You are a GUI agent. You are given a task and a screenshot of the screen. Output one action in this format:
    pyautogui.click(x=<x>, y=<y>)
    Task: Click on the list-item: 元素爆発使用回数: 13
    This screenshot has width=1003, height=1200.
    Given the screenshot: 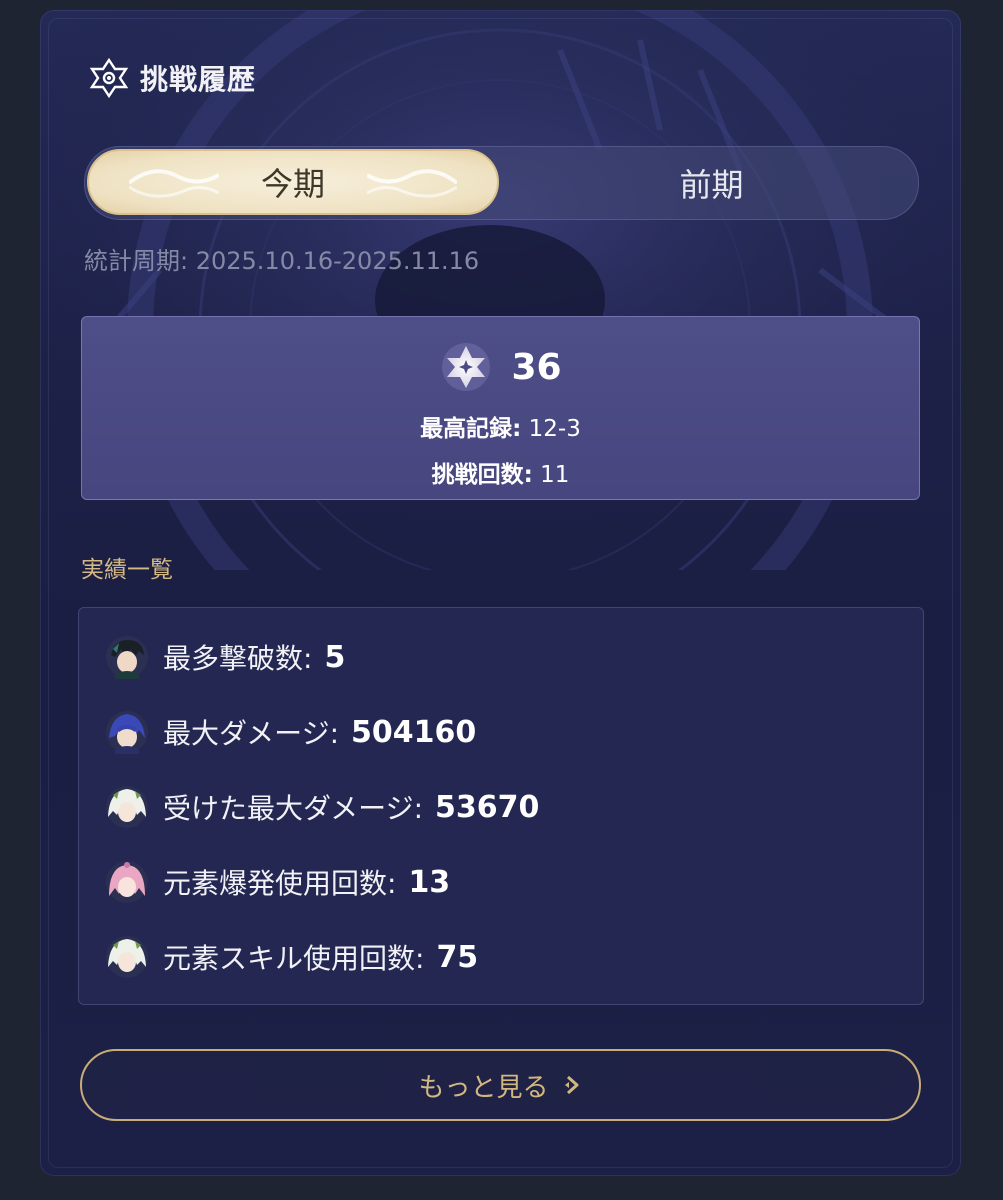 What is the action you would take?
    pyautogui.click(x=277, y=882)
    